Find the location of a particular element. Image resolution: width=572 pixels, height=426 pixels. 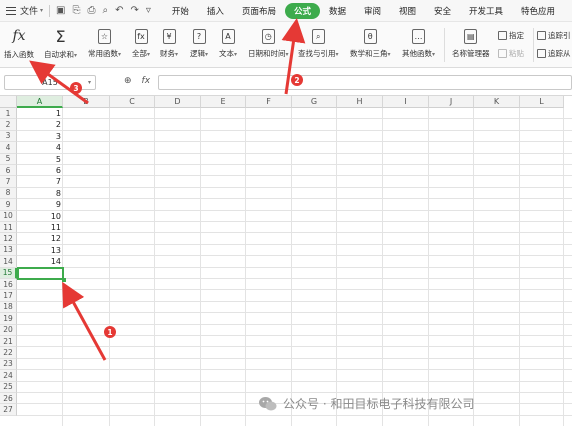

row-header-24: 24 is located at coordinates (8, 376).